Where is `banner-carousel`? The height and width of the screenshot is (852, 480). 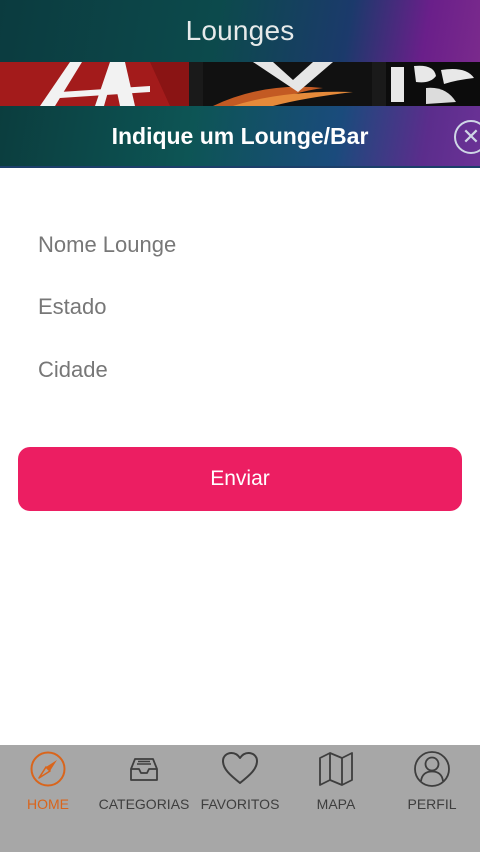
banner-carousel is located at coordinates (240, 84).